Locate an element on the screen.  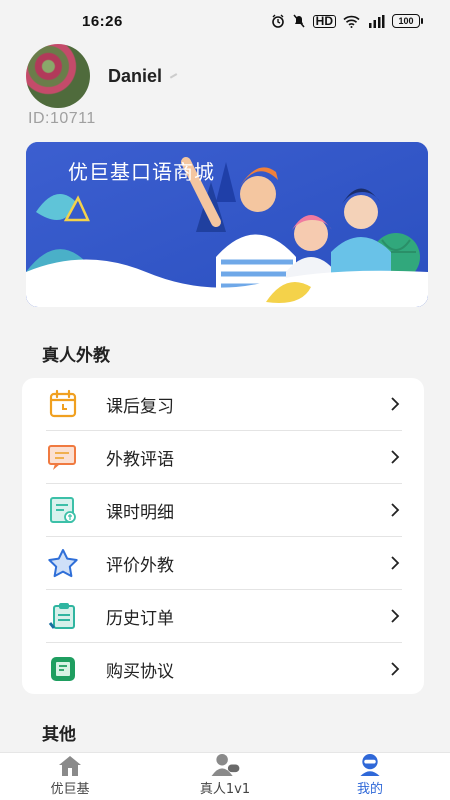
menu-item-label: 课后复习 is located at coordinates (140, 406).